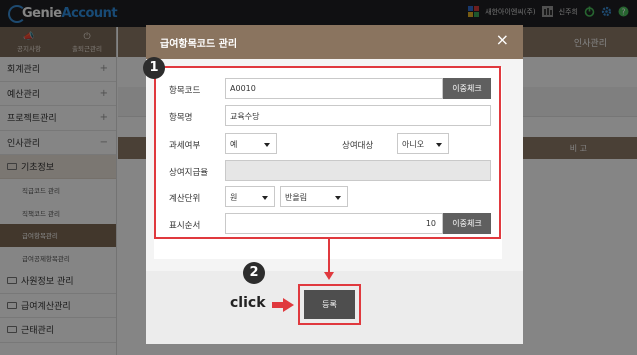 This screenshot has height=355, width=637. What do you see at coordinates (254, 273) in the screenshot?
I see `step-badge-2: 2` at bounding box center [254, 273].